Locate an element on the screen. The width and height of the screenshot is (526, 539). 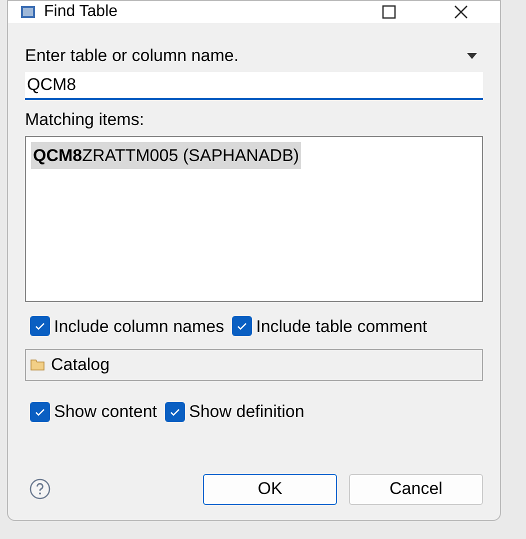
dialog-button: Cancel is located at coordinates (416, 489).